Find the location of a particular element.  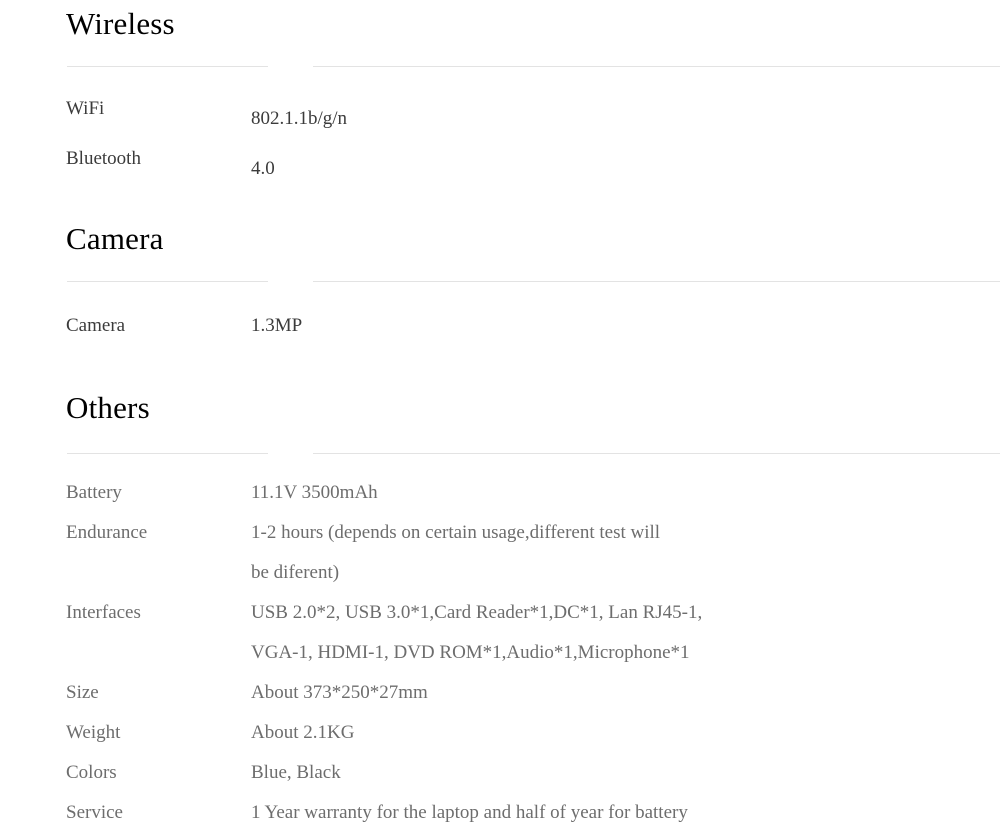

spec-label: Endurance is located at coordinates (107, 532).